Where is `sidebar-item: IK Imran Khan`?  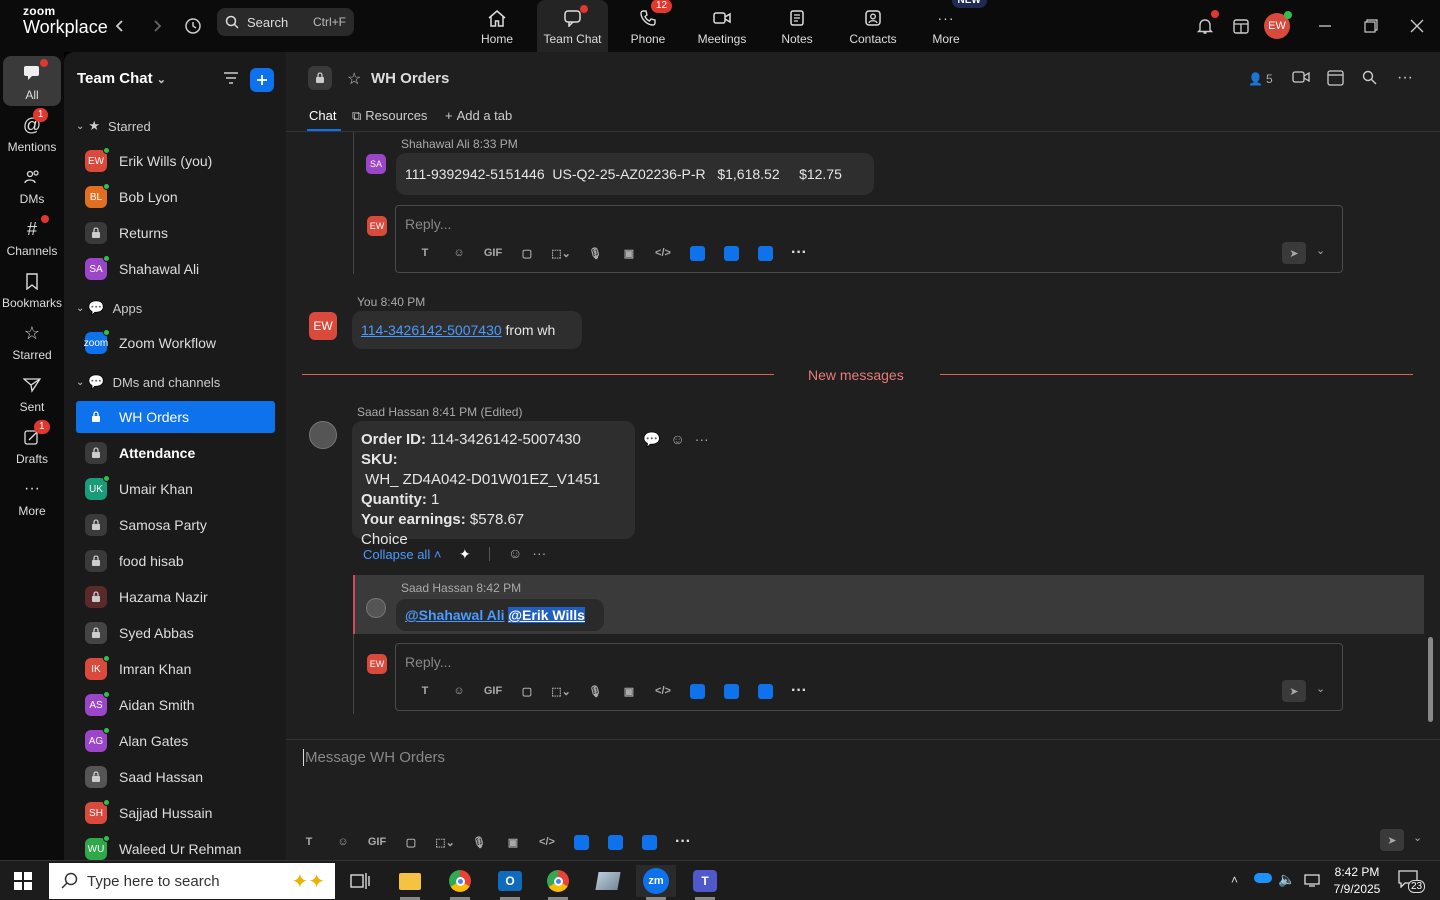
sidebar-item: IK Imran Khan is located at coordinates (175, 669).